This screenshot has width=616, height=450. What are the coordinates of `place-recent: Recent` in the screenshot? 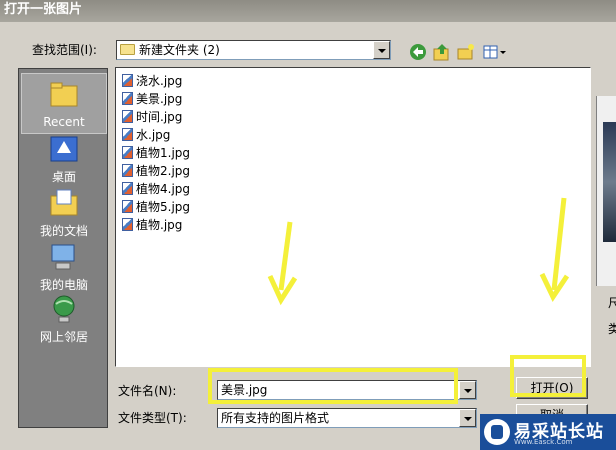 It's located at (64, 103).